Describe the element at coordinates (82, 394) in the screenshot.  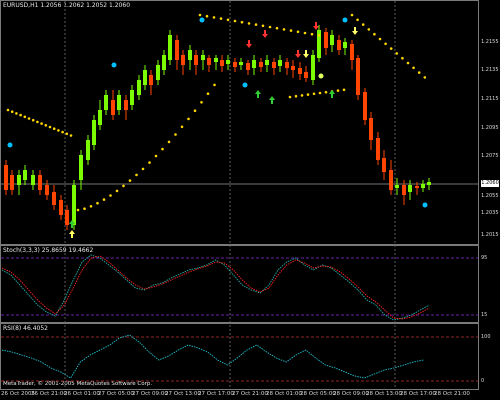
I see `time-label: 26 Oct 01:00` at that location.